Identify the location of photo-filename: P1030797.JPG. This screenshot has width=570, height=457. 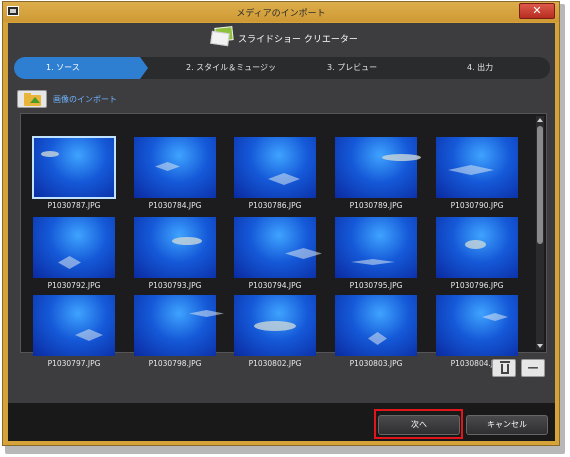
(74, 363).